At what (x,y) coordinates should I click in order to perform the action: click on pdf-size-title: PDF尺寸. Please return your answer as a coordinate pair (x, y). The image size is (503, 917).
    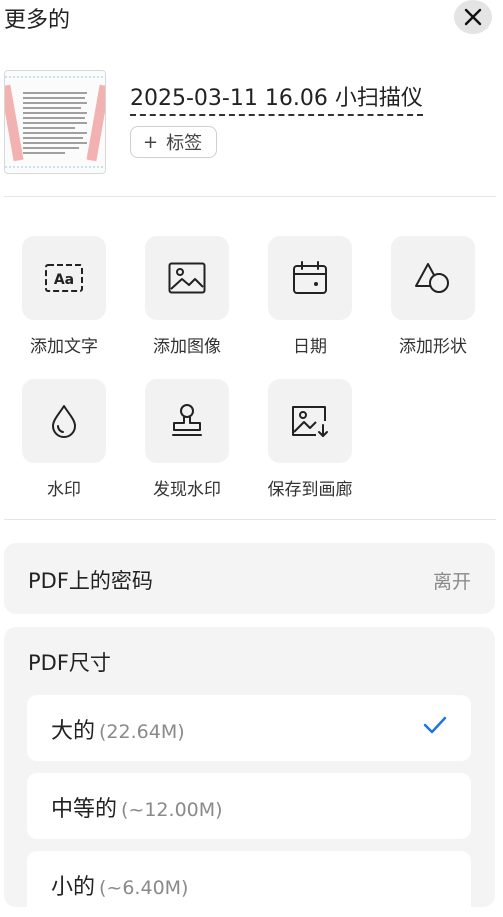
    Looking at the image, I should click on (69, 663).